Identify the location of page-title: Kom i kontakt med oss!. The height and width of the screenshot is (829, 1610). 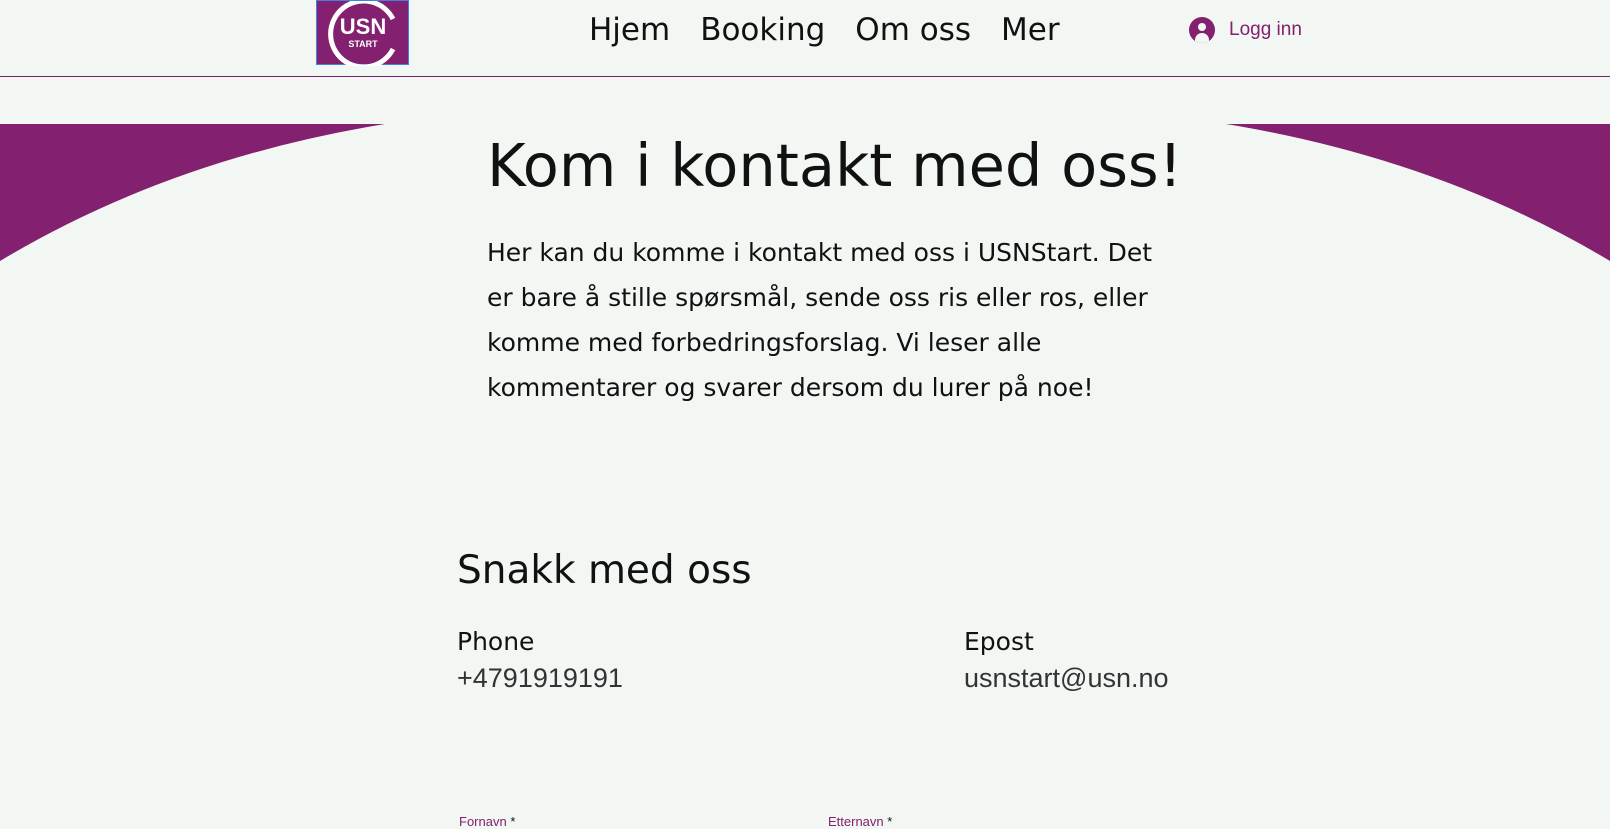
(835, 165).